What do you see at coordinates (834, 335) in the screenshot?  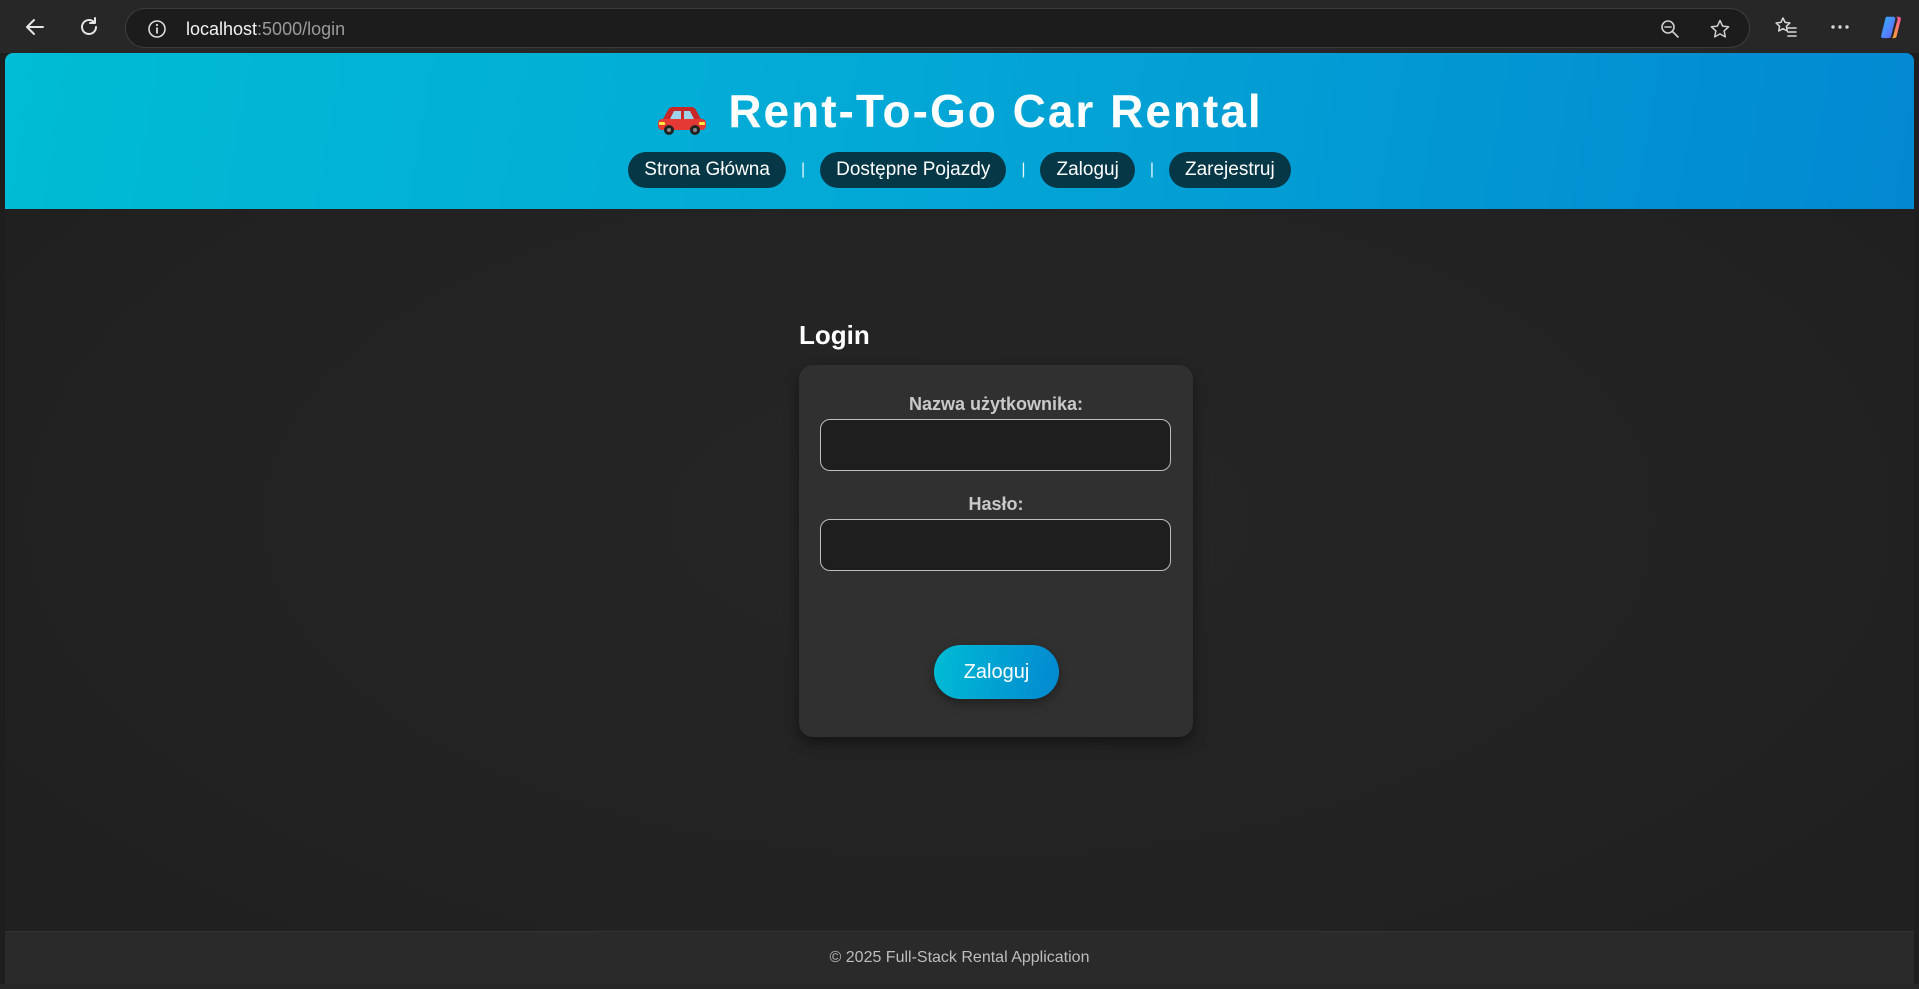 I see `page-title: Login` at bounding box center [834, 335].